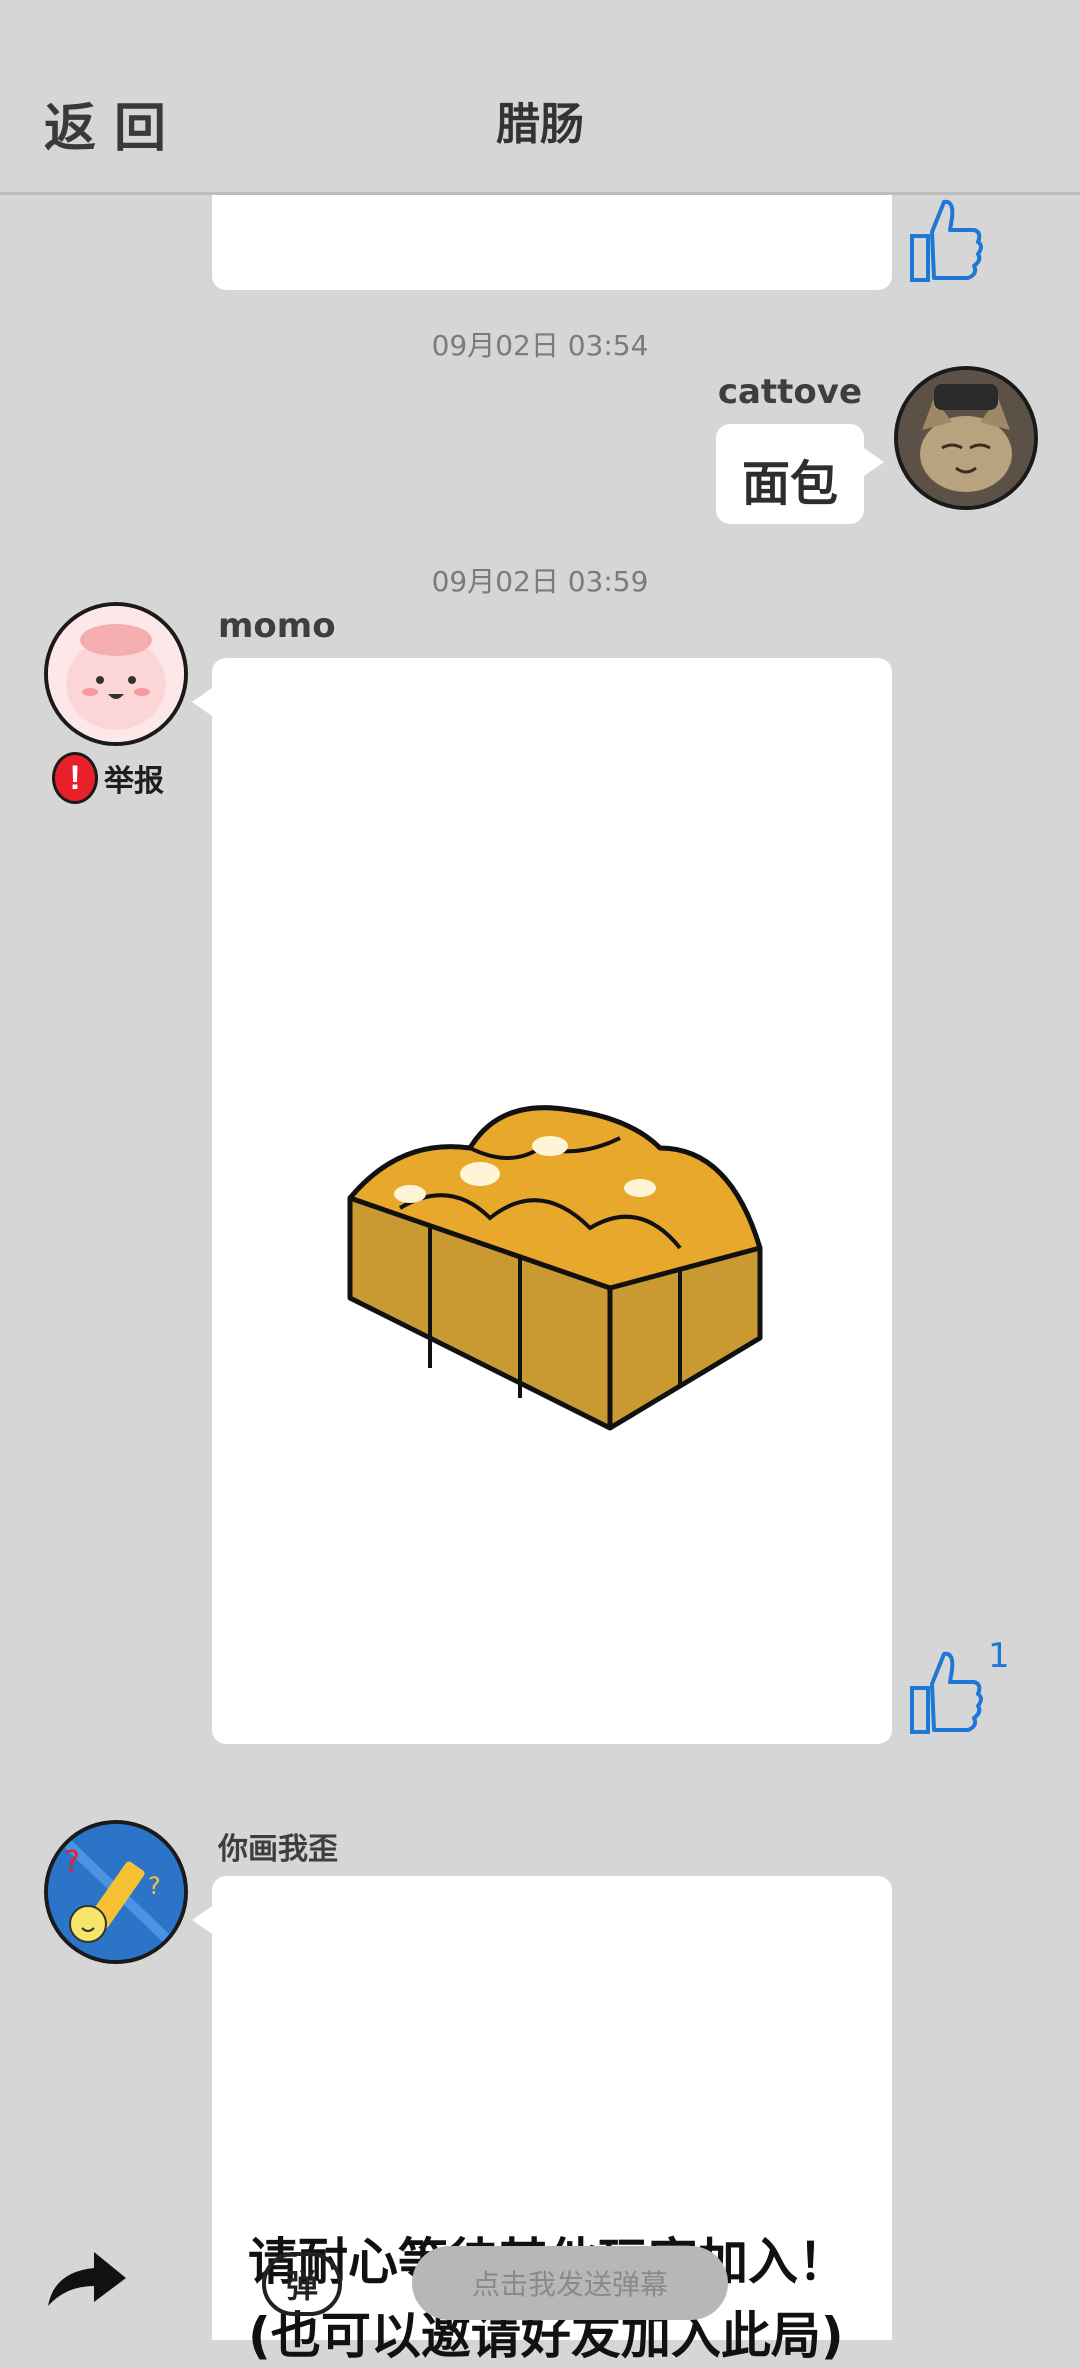 This screenshot has height=2368, width=1080. What do you see at coordinates (277, 626) in the screenshot?
I see `message-username: momo` at bounding box center [277, 626].